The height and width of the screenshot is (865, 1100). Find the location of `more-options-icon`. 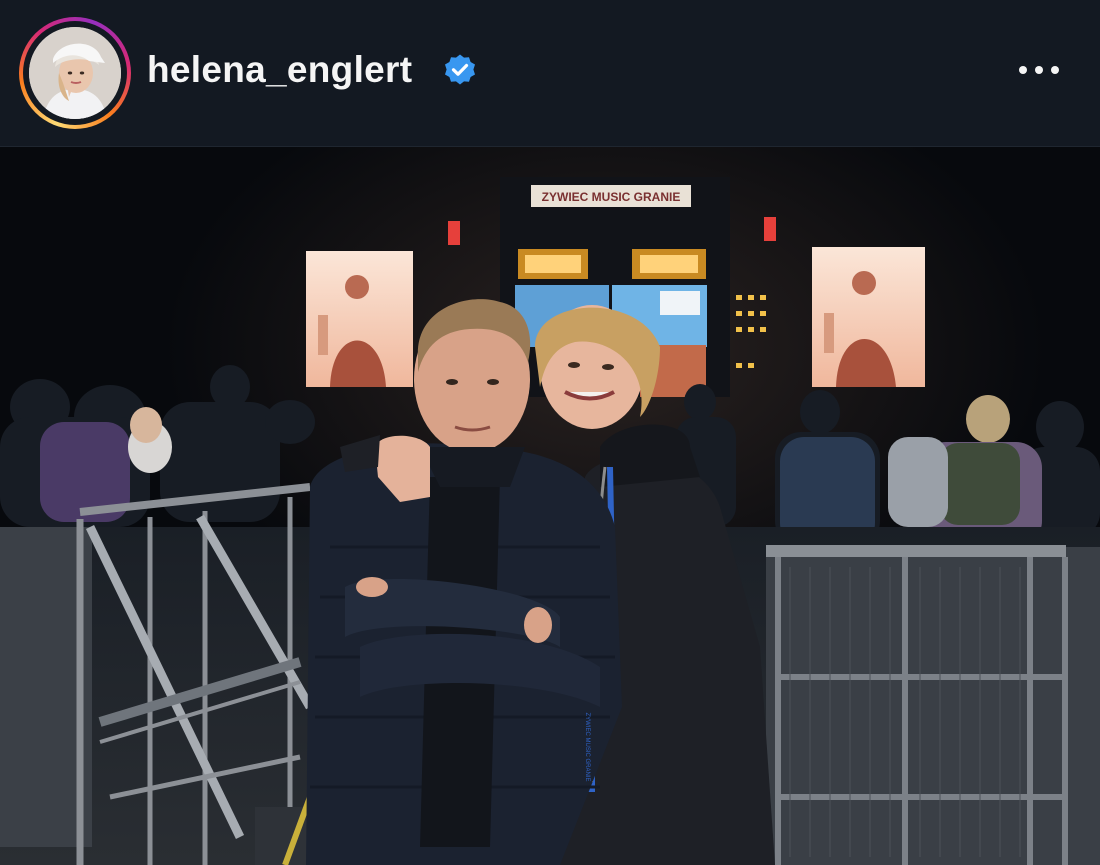

more-options-icon is located at coordinates (1039, 70).